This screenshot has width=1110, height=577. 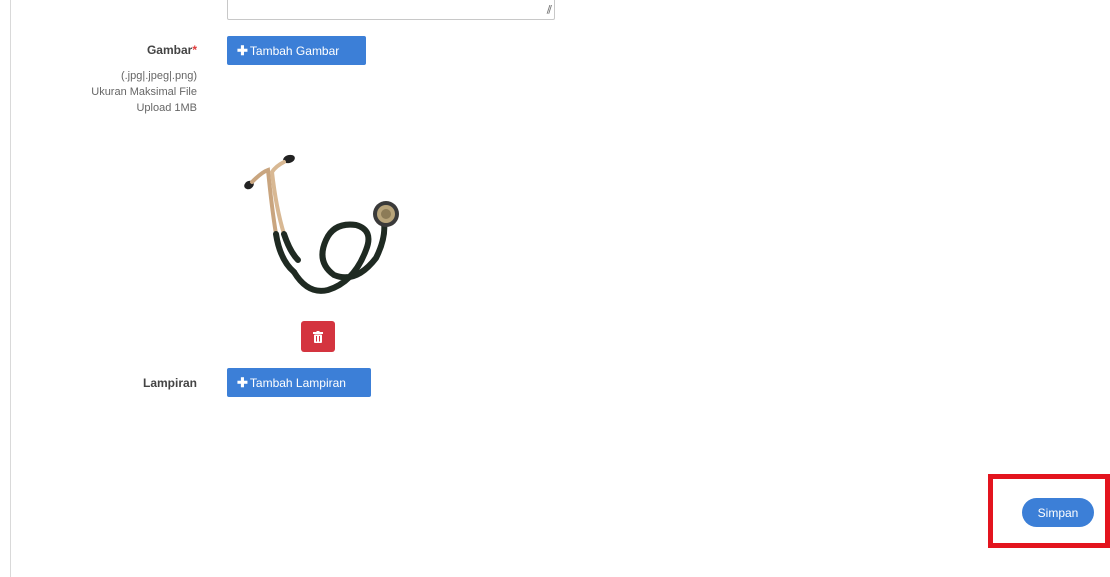 I want to click on hint-filetypes-text: .jpg|.jpeg|.png), so click(x=160, y=76).